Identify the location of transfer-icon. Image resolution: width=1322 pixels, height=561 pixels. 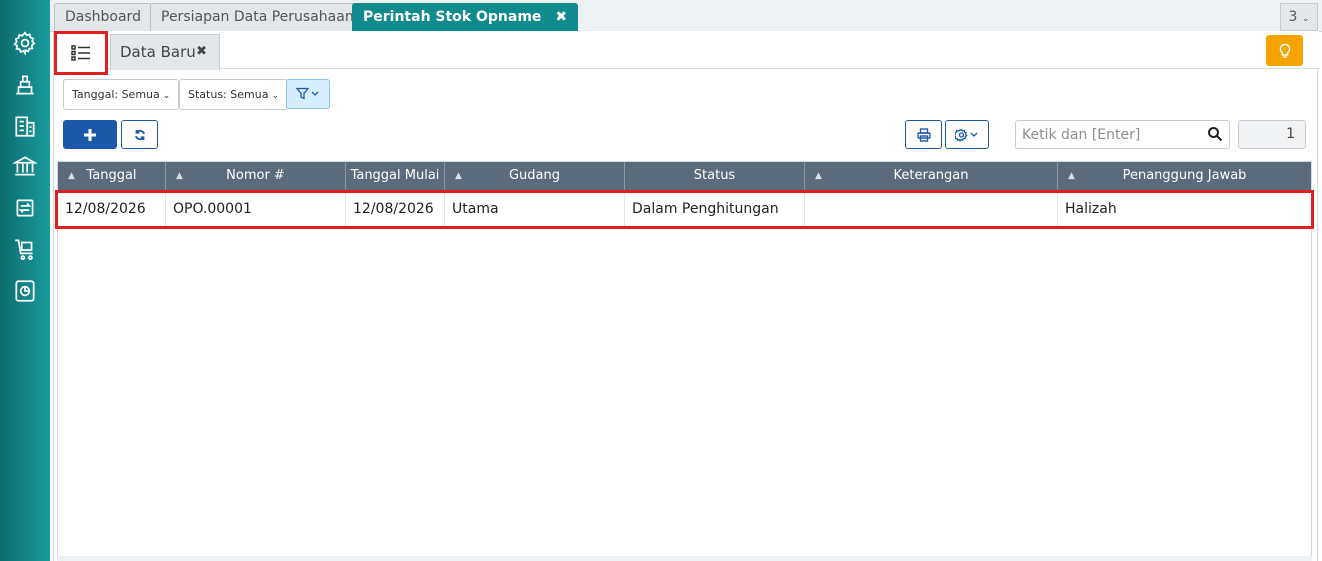
(25, 208).